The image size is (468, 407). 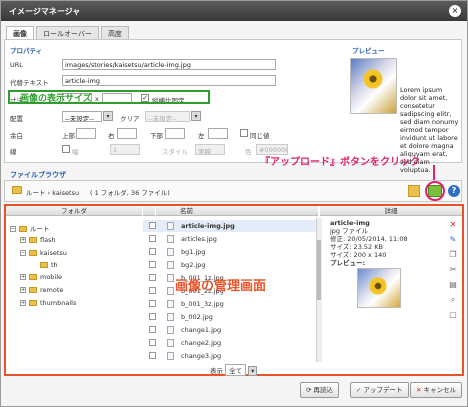 I want to click on select-all-column-header, so click(x=149, y=211).